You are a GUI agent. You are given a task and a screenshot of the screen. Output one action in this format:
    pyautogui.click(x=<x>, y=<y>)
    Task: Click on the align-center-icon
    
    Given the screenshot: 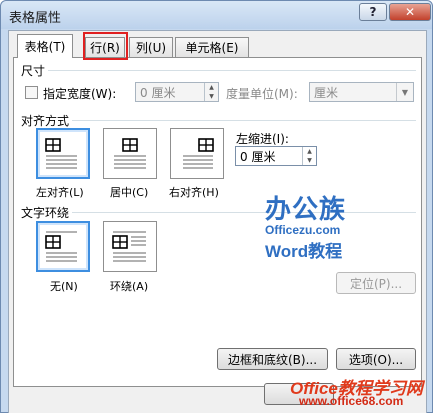 What is the action you would take?
    pyautogui.click(x=130, y=152)
    